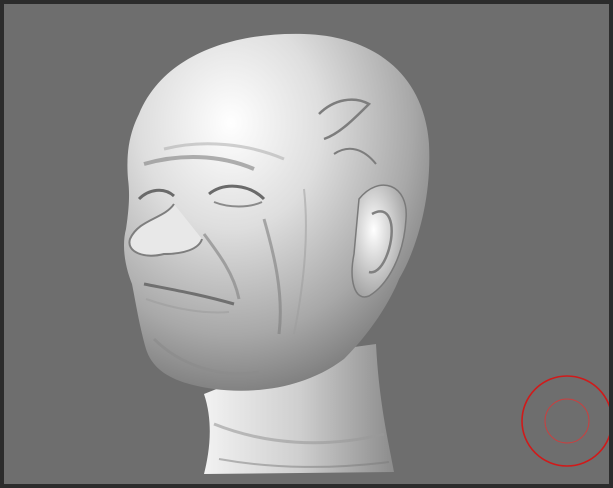 The image size is (613, 488). What do you see at coordinates (565, 421) in the screenshot?
I see `brush-cursor-icon` at bounding box center [565, 421].